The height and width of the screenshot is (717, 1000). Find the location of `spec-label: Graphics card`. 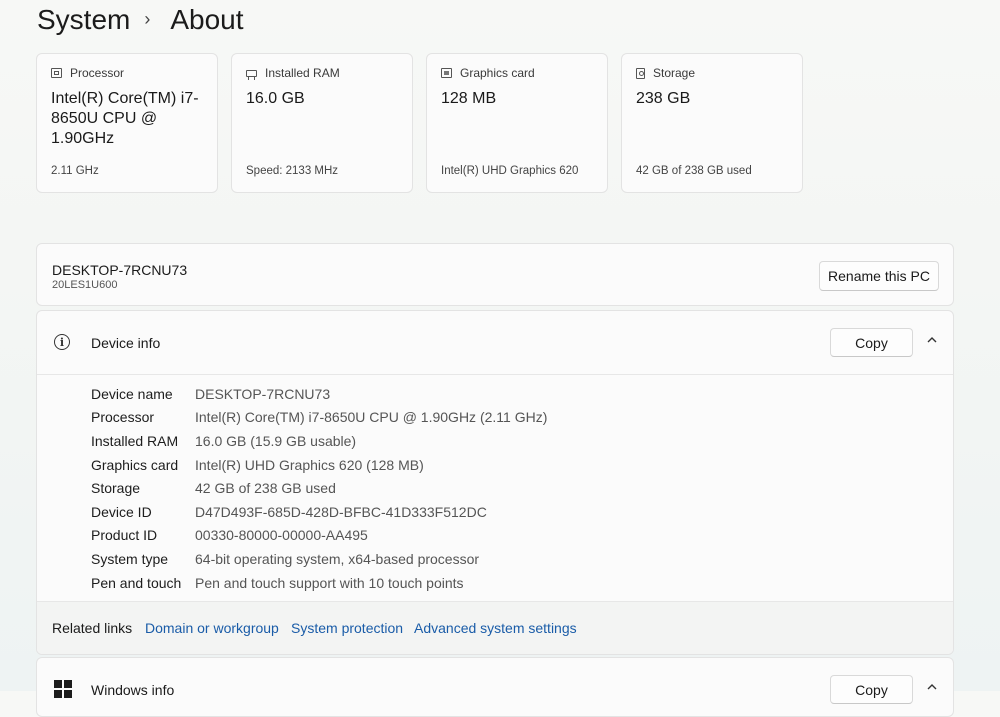

spec-label: Graphics card is located at coordinates (135, 464).